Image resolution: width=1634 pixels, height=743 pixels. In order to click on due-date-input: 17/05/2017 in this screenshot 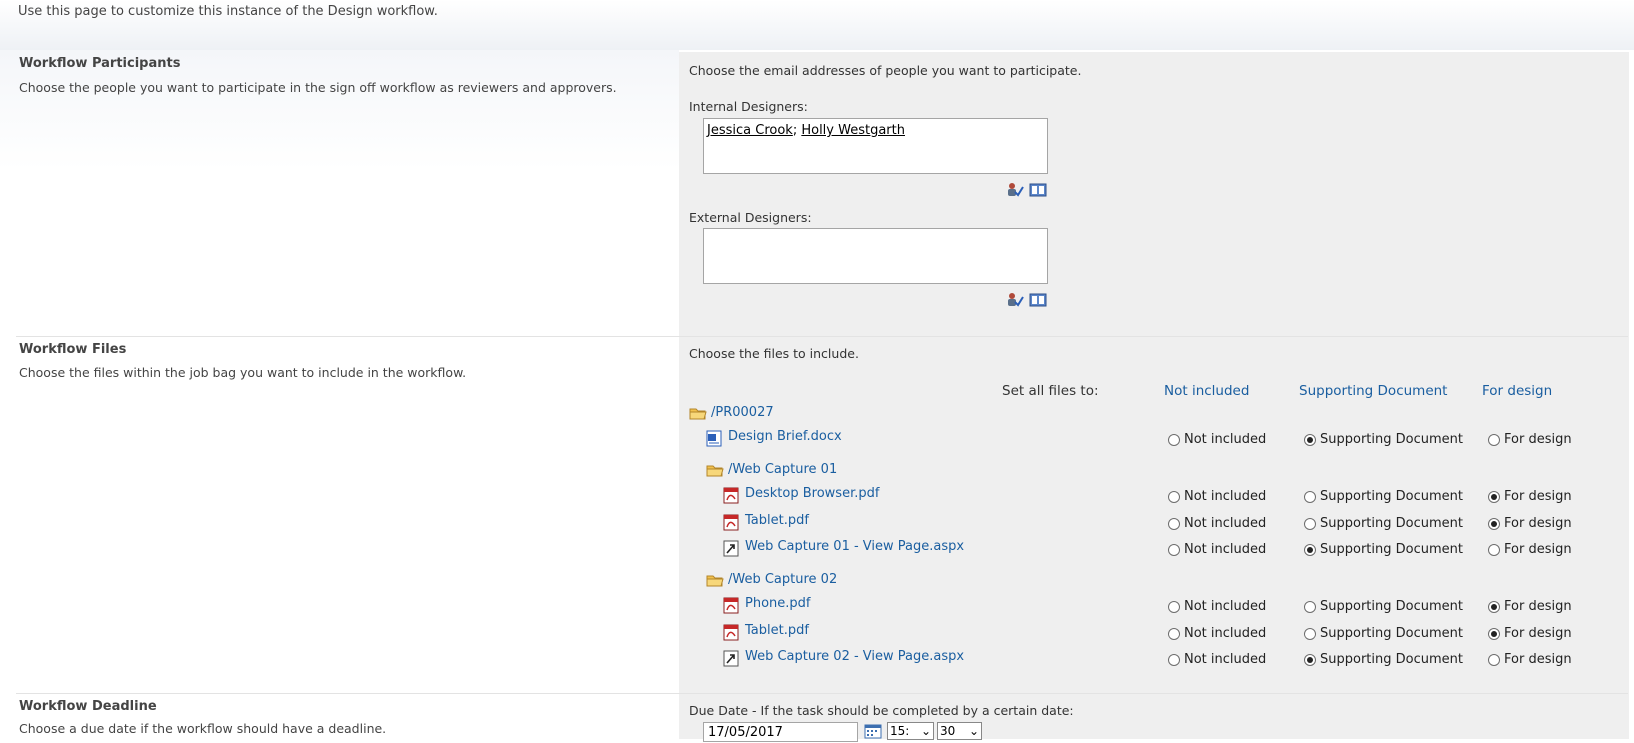, I will do `click(780, 732)`.